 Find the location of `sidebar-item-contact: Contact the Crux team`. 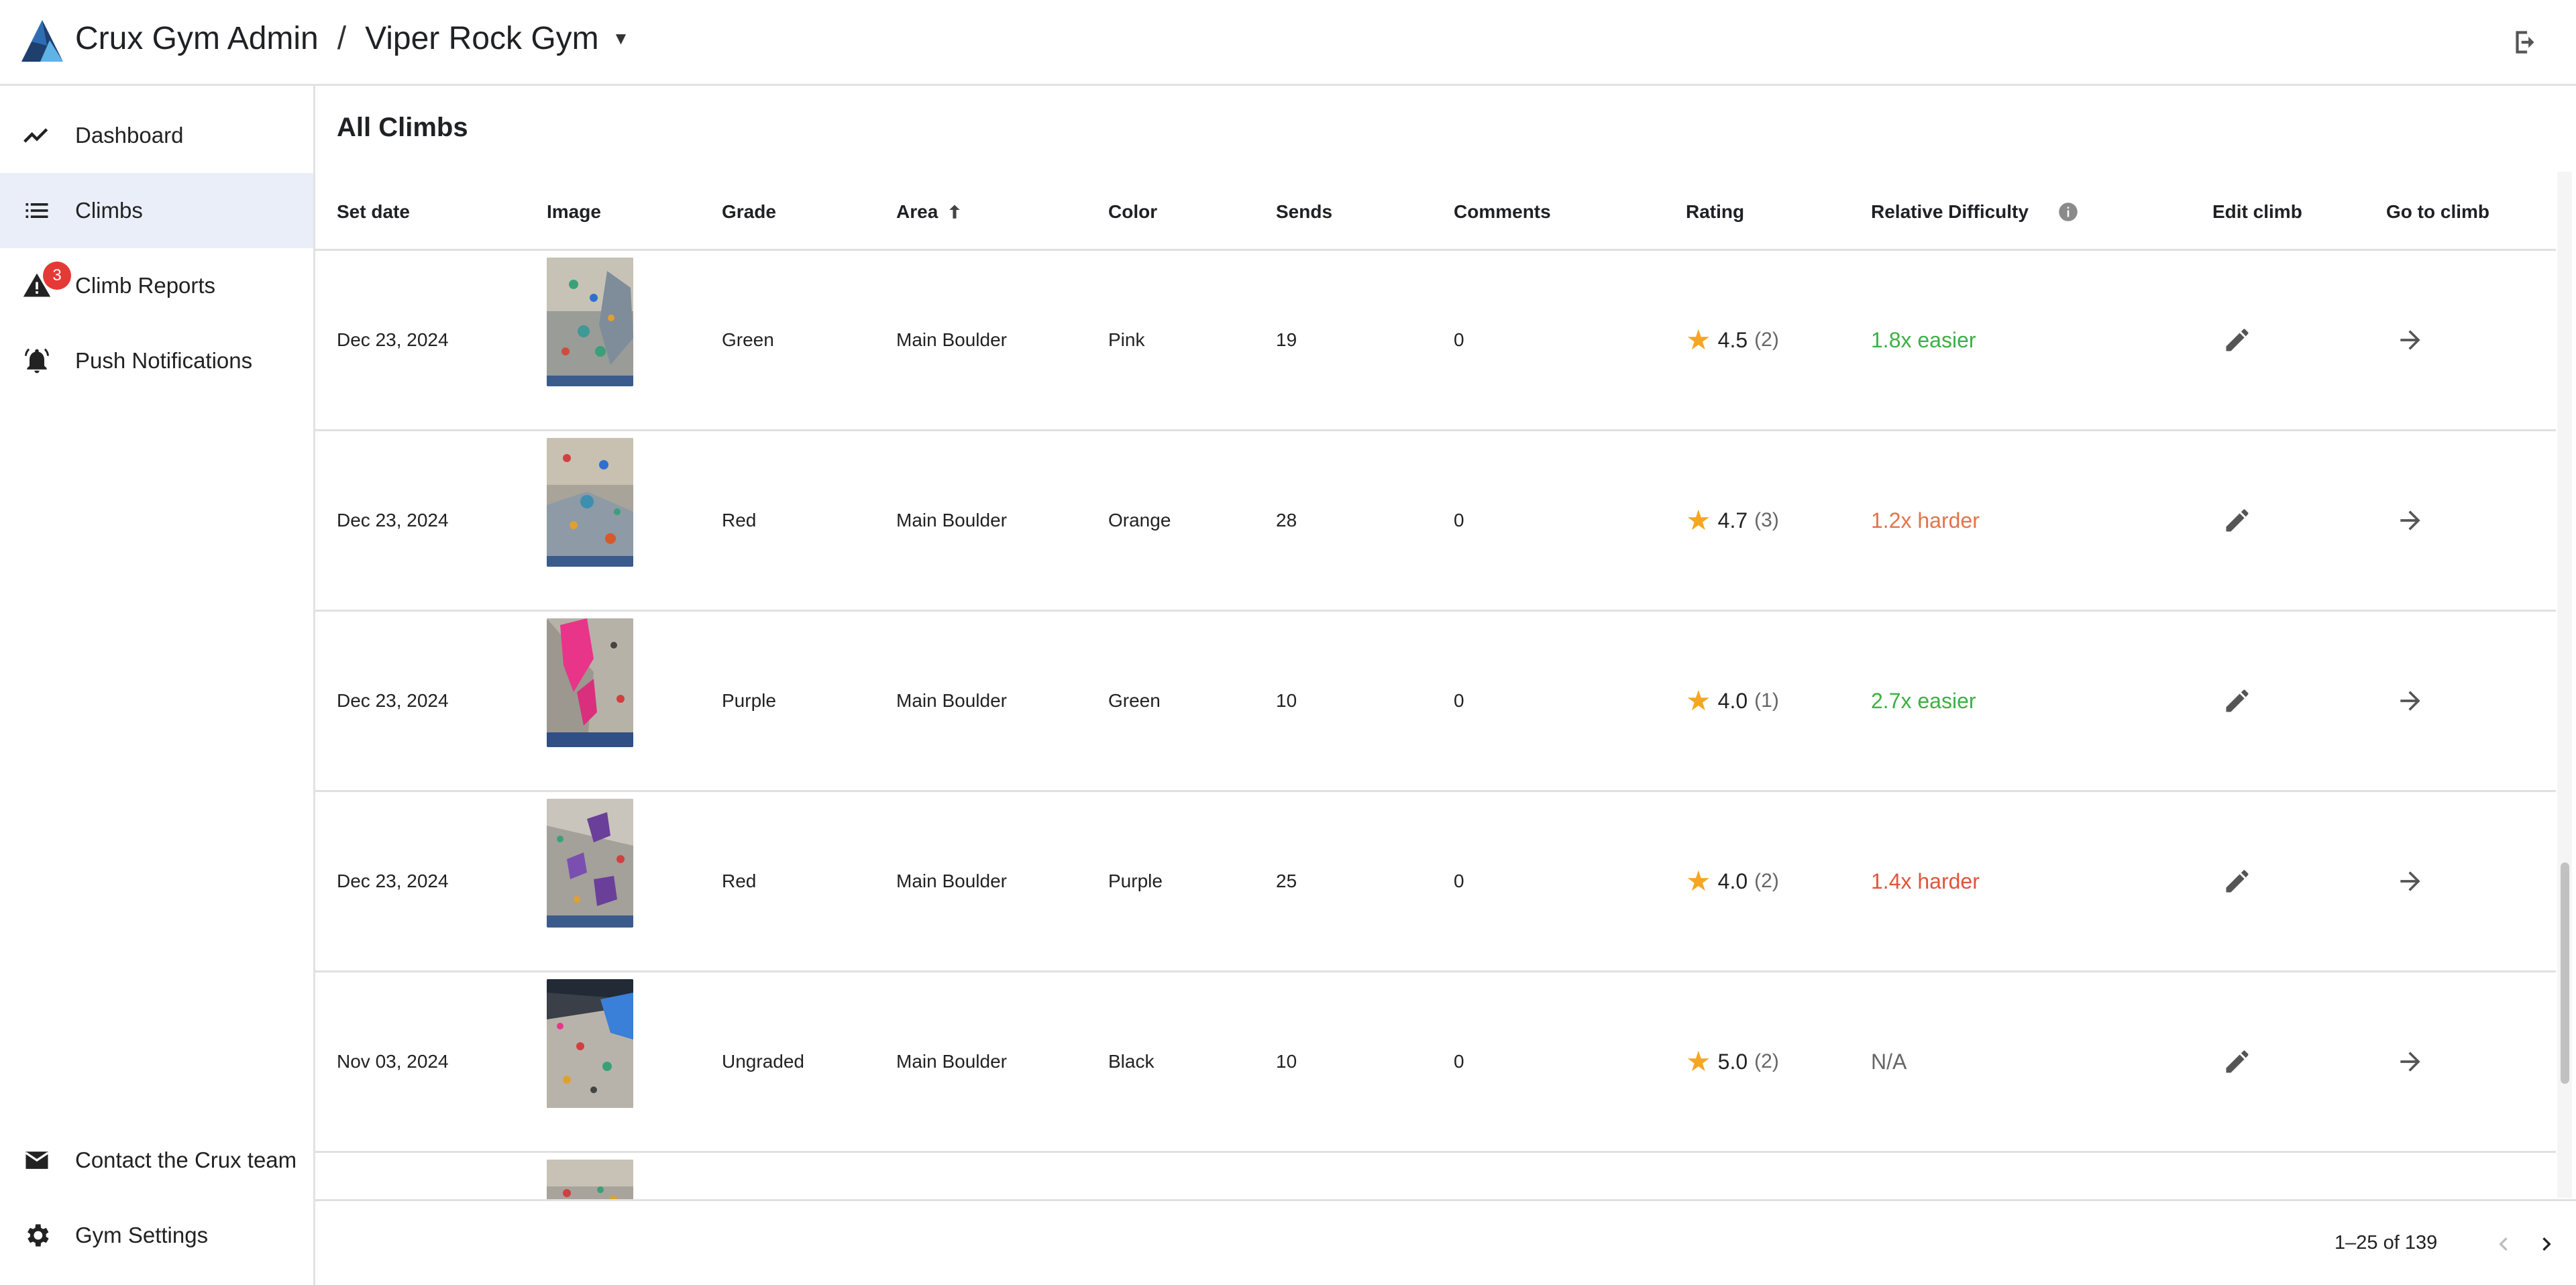

sidebar-item-contact: Contact the Crux team is located at coordinates (156, 1160).